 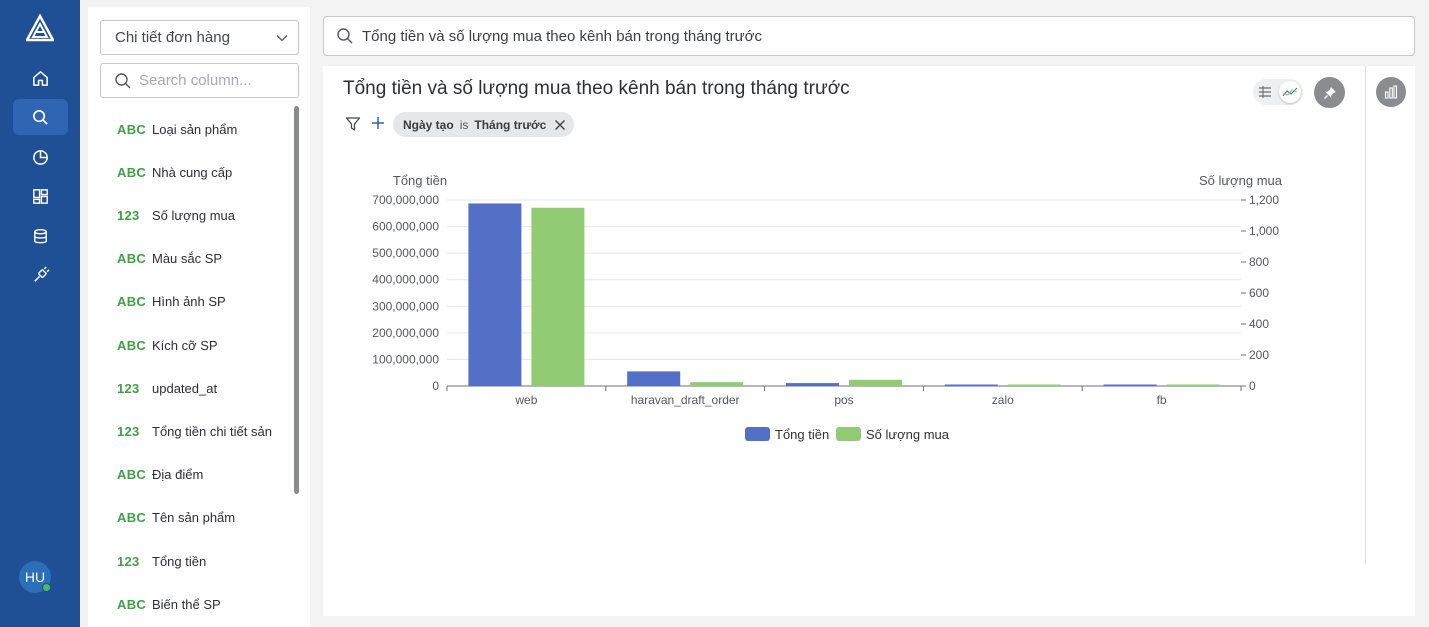 What do you see at coordinates (205, 302) in the screenshot?
I see `column-item: ABC Hình ảnh SP` at bounding box center [205, 302].